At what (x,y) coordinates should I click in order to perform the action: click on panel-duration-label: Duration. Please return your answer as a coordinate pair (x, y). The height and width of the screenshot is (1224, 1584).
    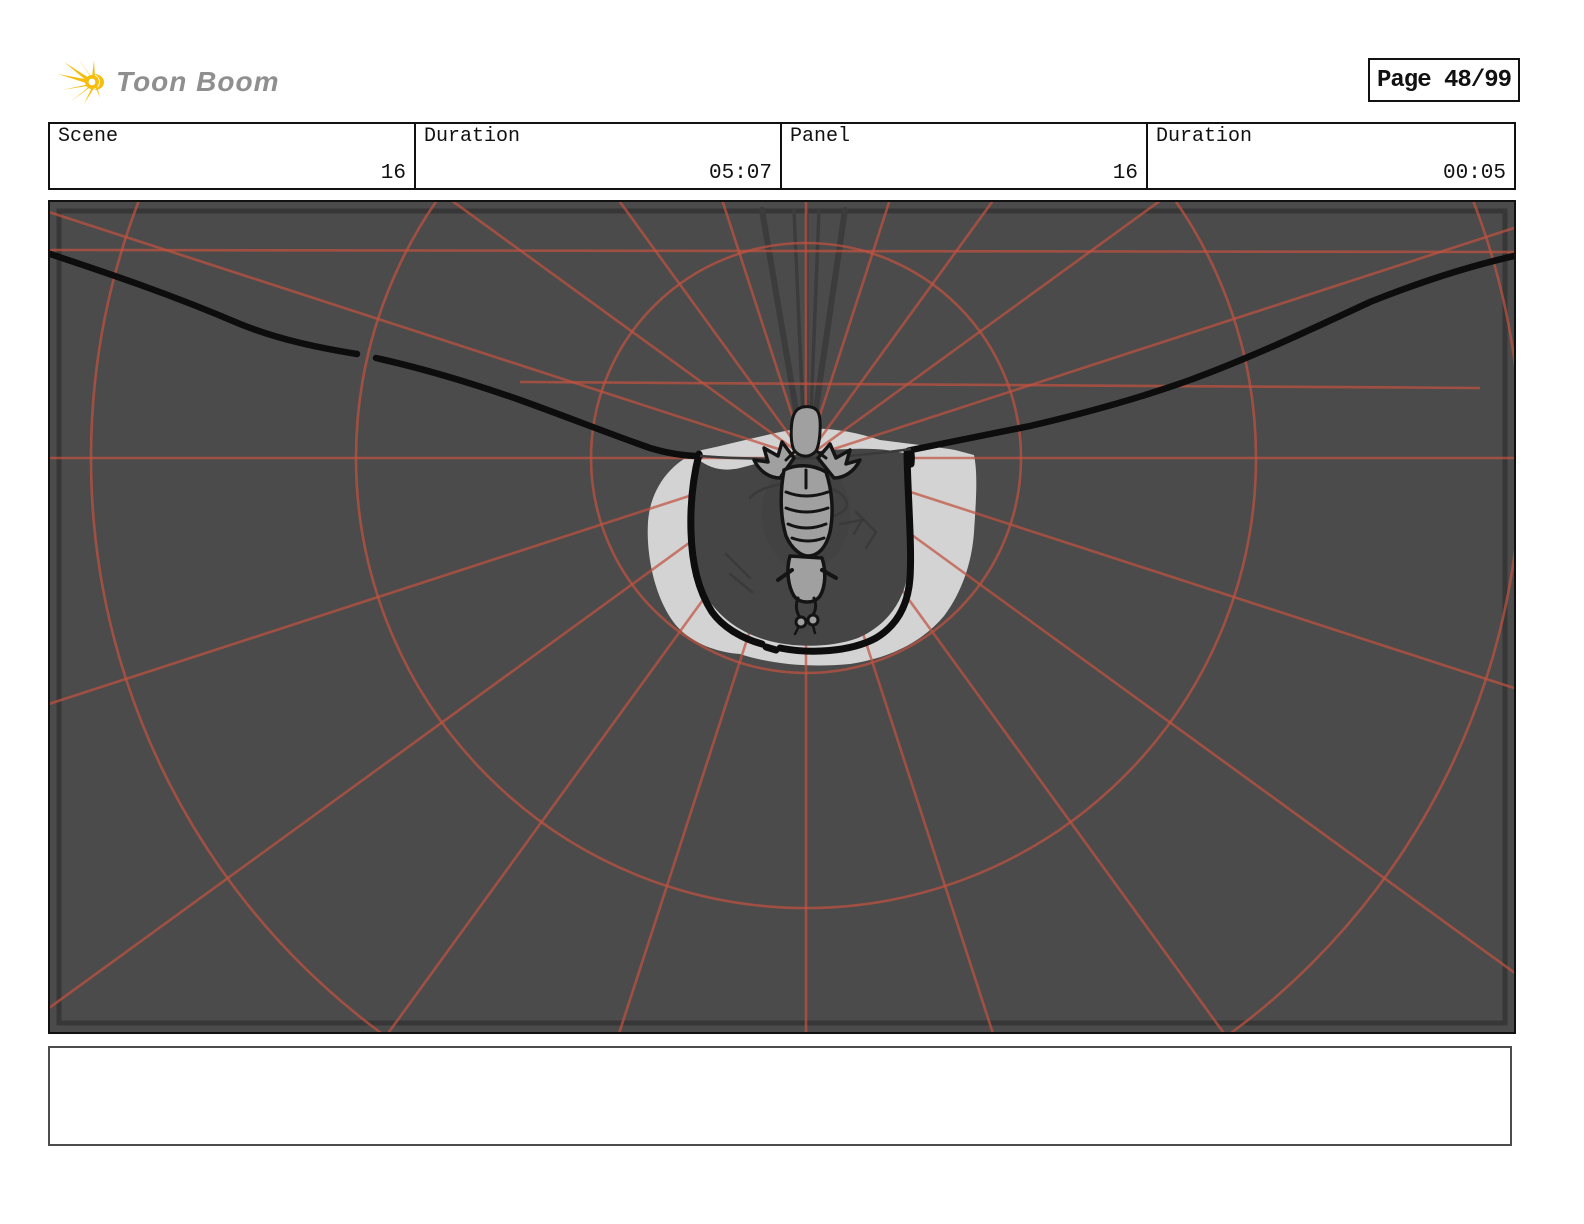
    Looking at the image, I should click on (1204, 136).